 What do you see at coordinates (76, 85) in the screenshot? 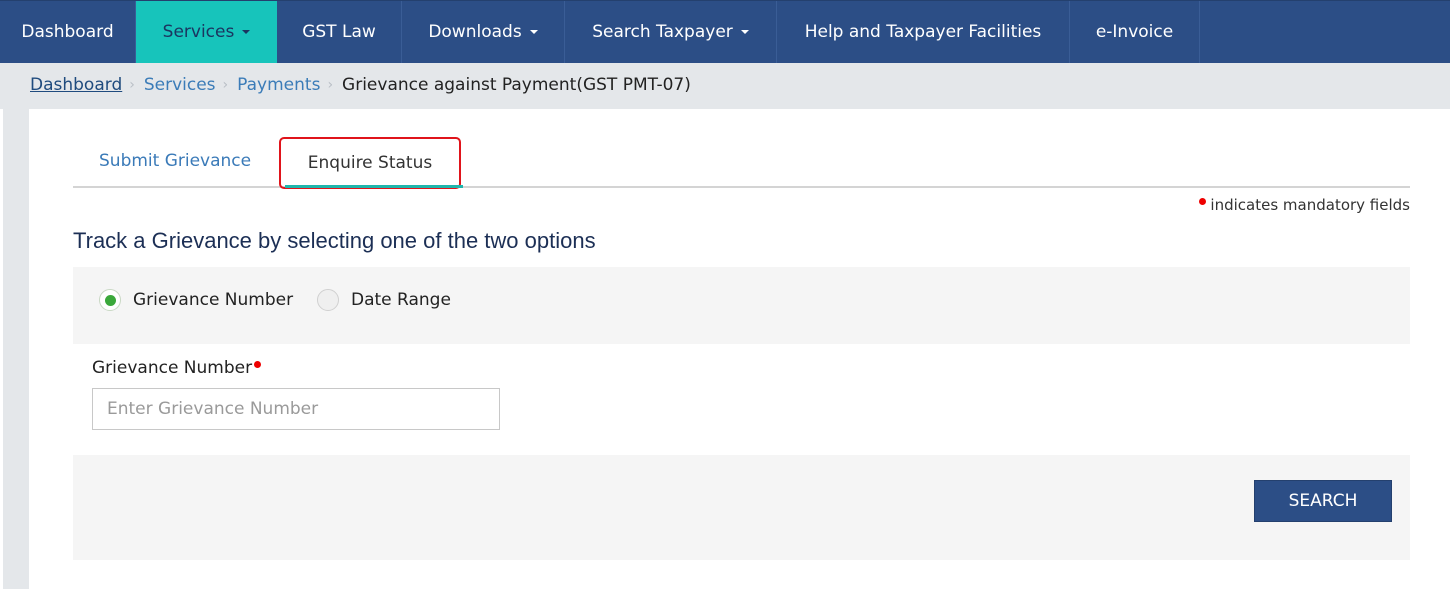
I see `breadcrumb-dashboard: Dashboard` at bounding box center [76, 85].